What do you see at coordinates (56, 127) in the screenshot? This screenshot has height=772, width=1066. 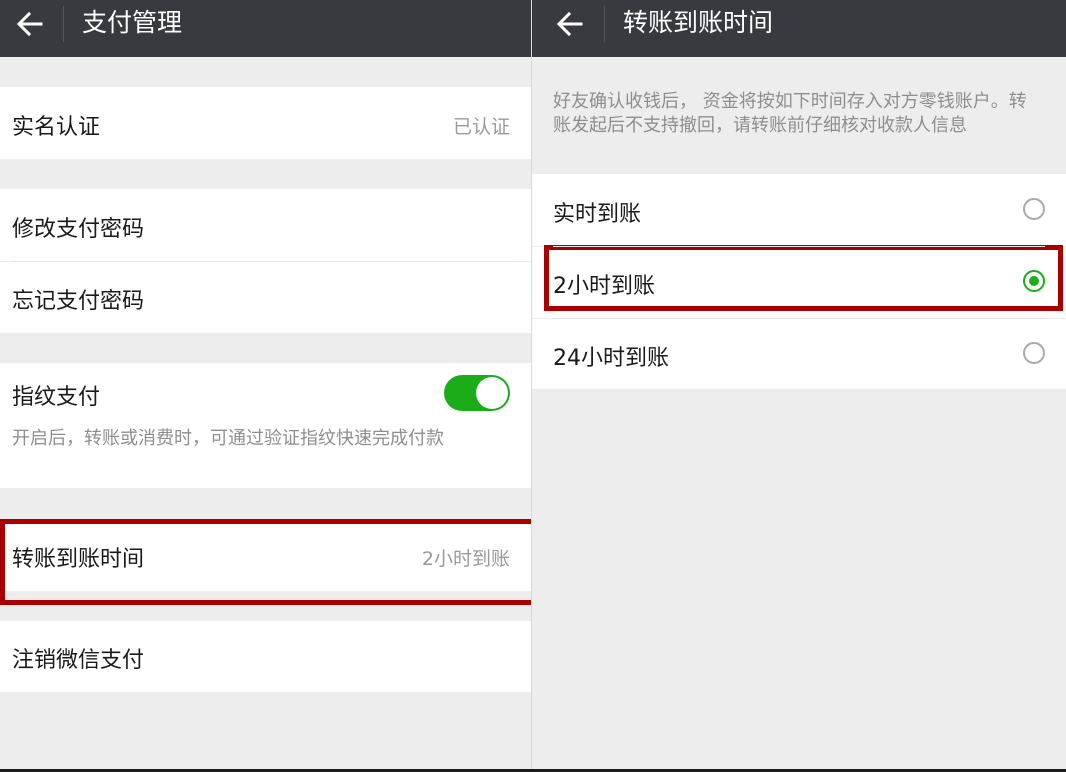 I see `realname-label: 实名认证` at bounding box center [56, 127].